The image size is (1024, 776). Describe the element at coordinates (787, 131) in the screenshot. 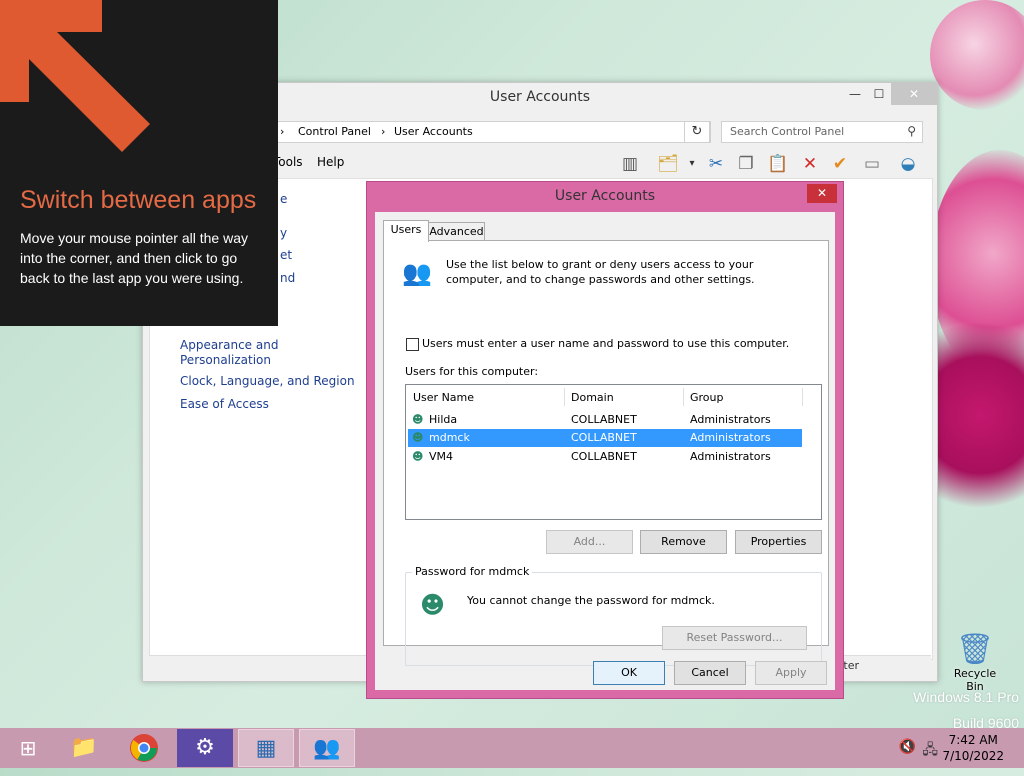

I see `search-placeholder: Search Control Panel` at that location.